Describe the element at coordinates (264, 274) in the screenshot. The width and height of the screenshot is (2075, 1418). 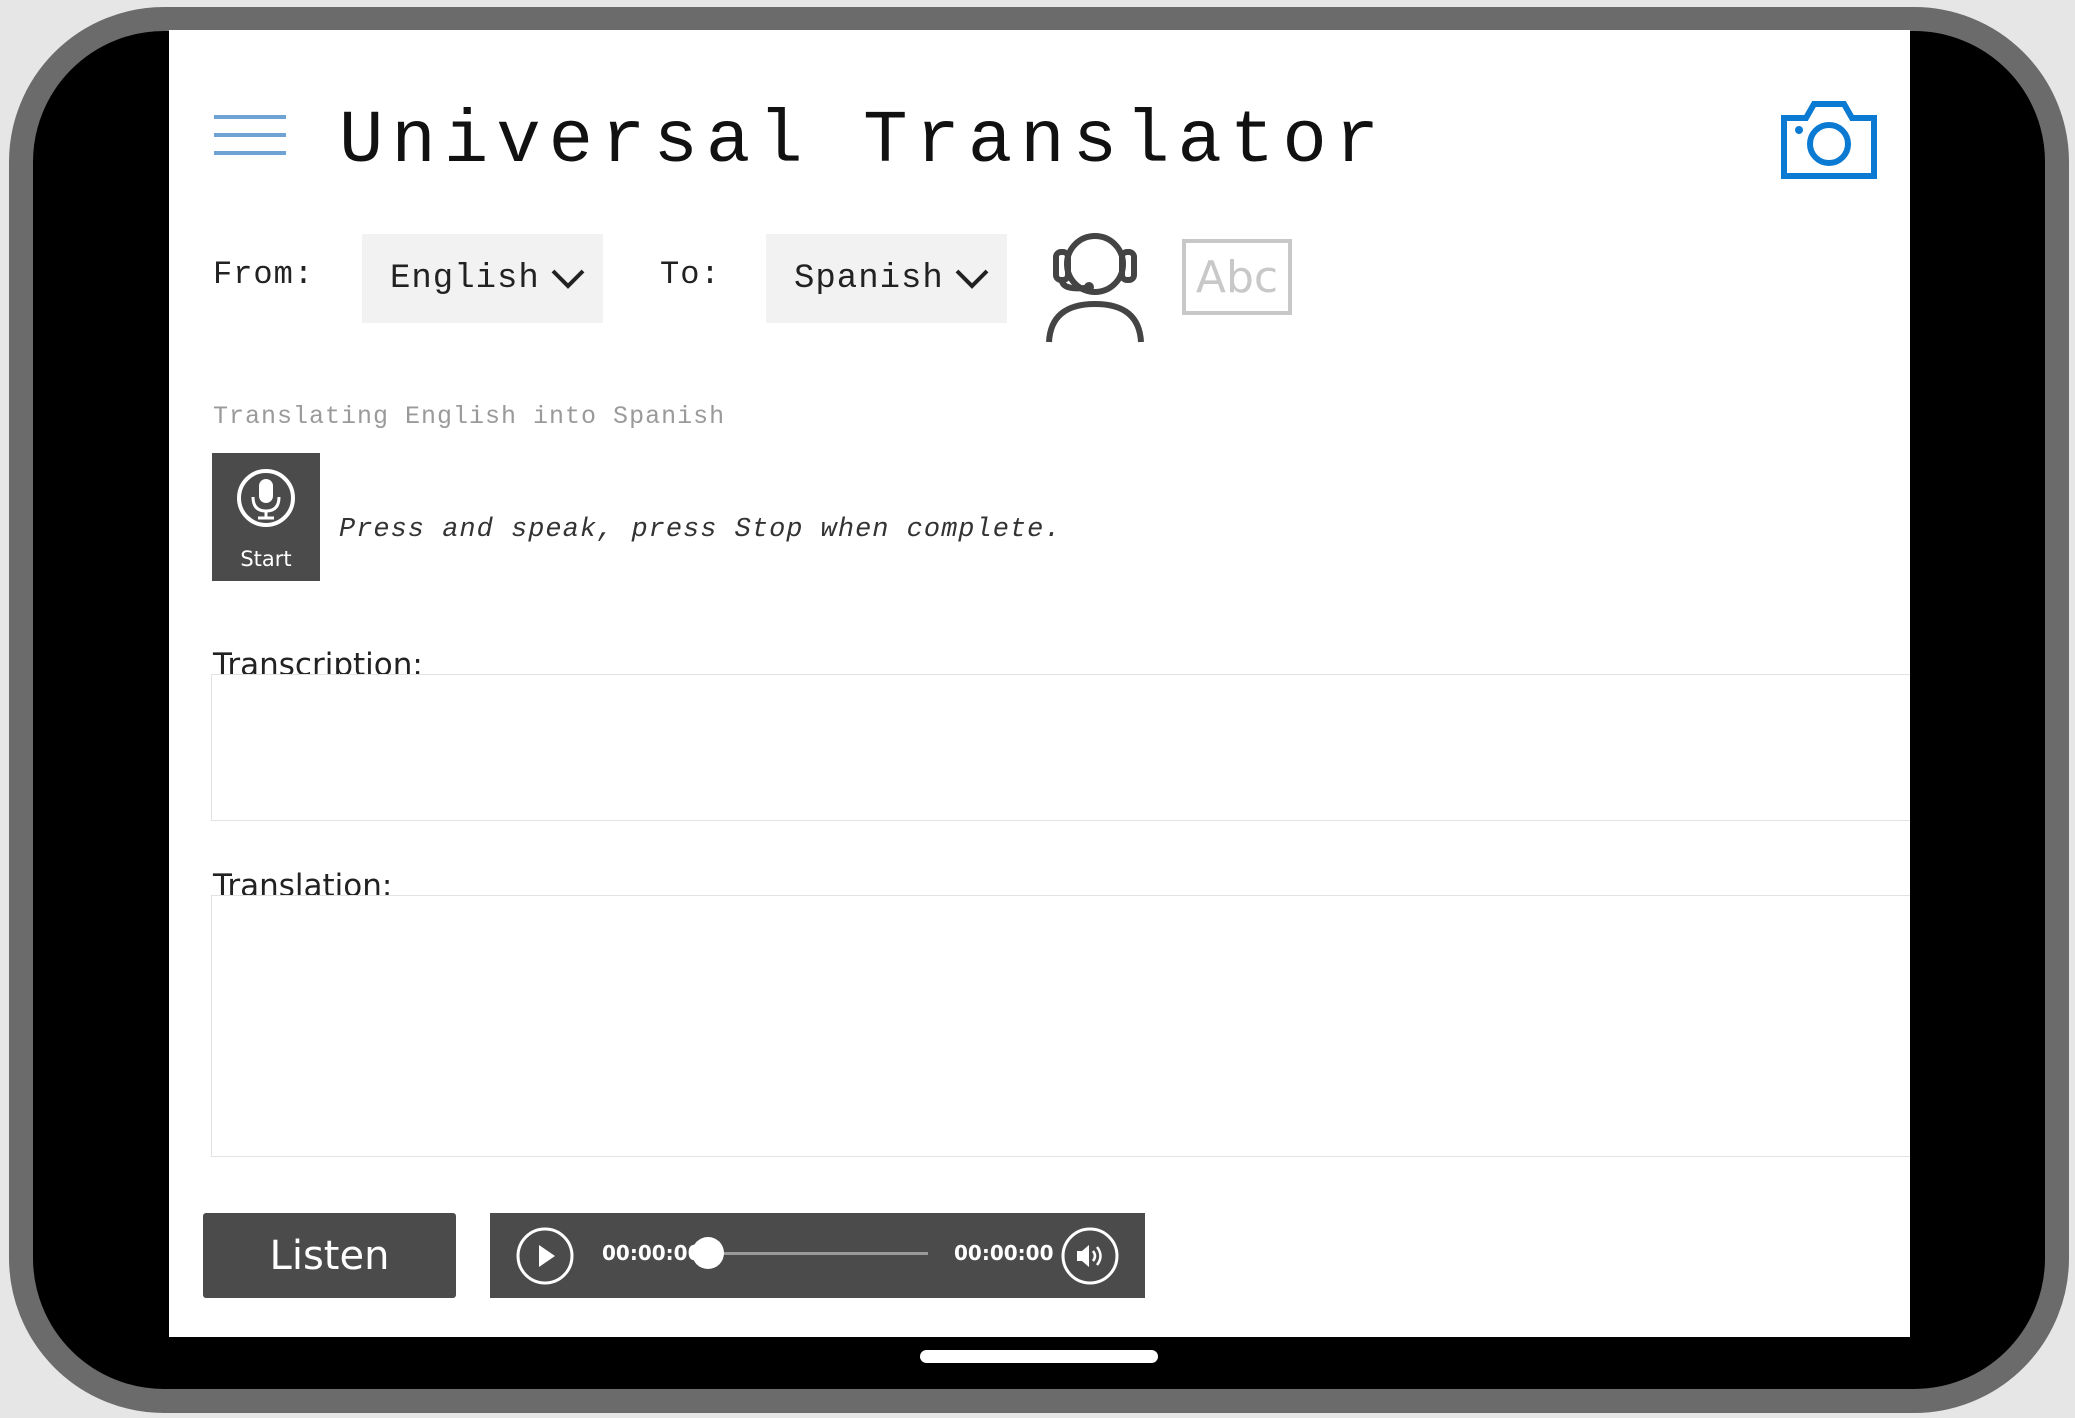
I see `from-label: From:` at that location.